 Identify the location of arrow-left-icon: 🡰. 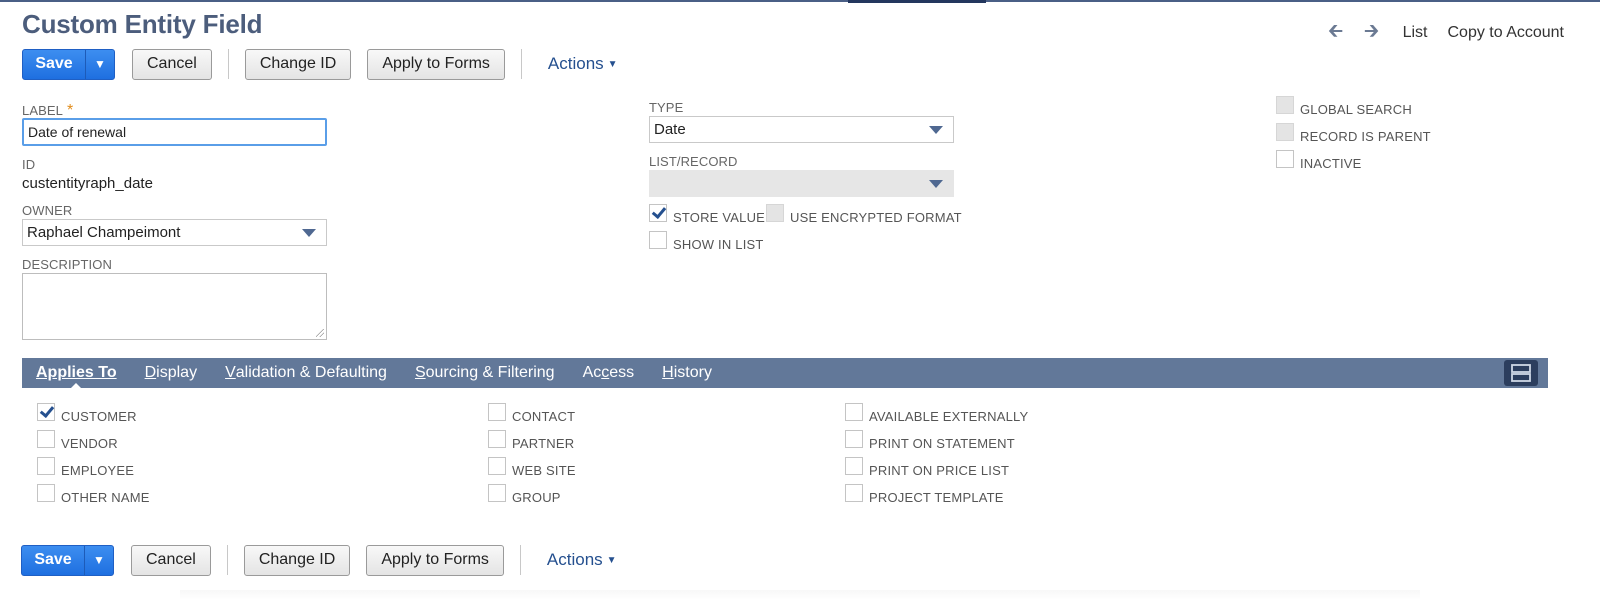
(1336, 33).